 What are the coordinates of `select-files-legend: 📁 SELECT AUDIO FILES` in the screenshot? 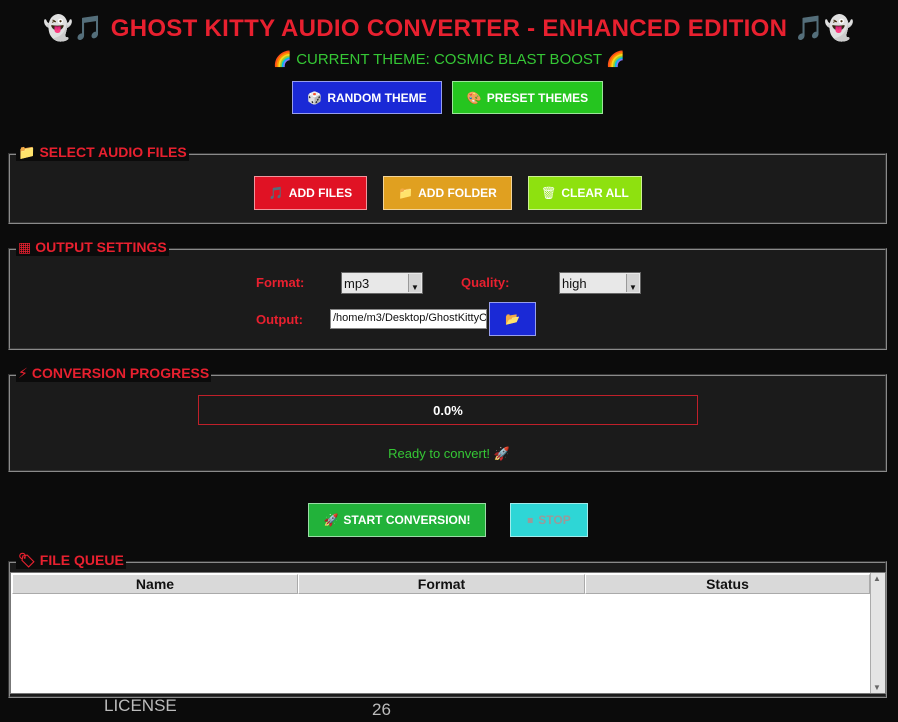 It's located at (102, 152).